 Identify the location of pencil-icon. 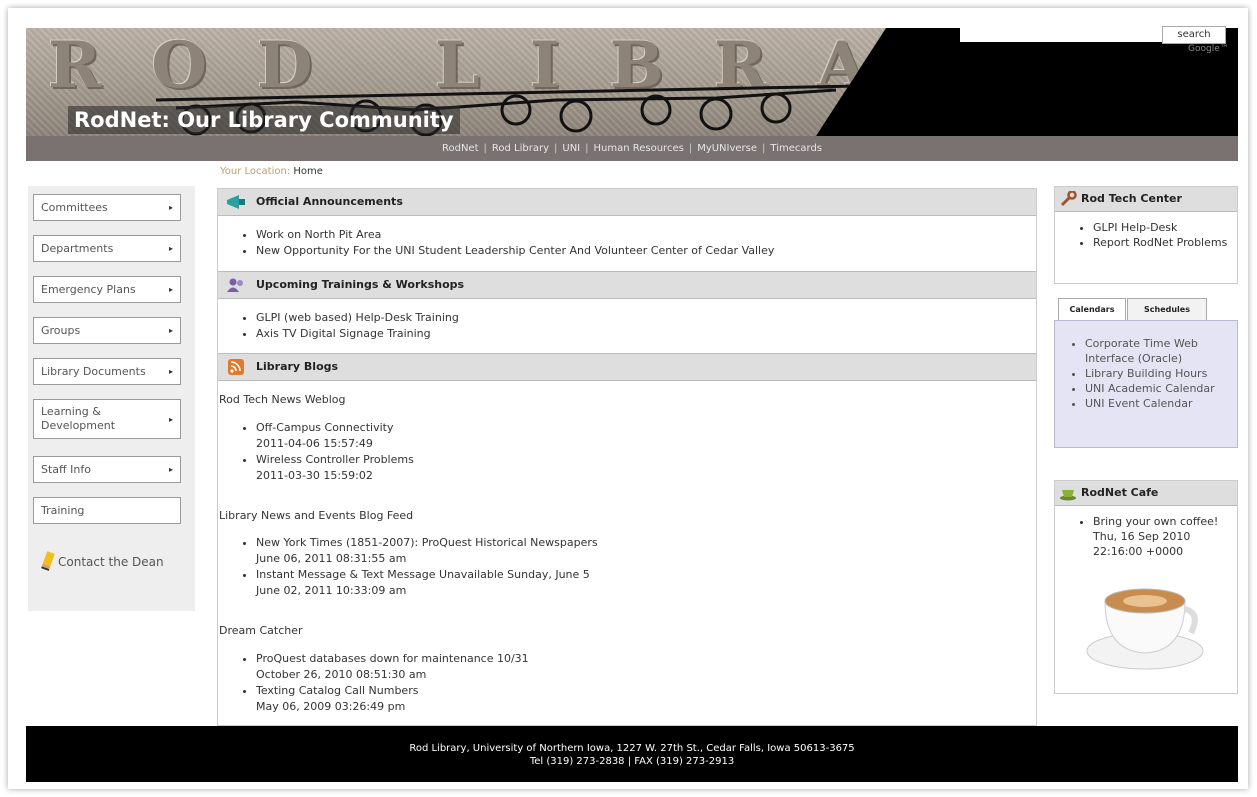
(48, 561).